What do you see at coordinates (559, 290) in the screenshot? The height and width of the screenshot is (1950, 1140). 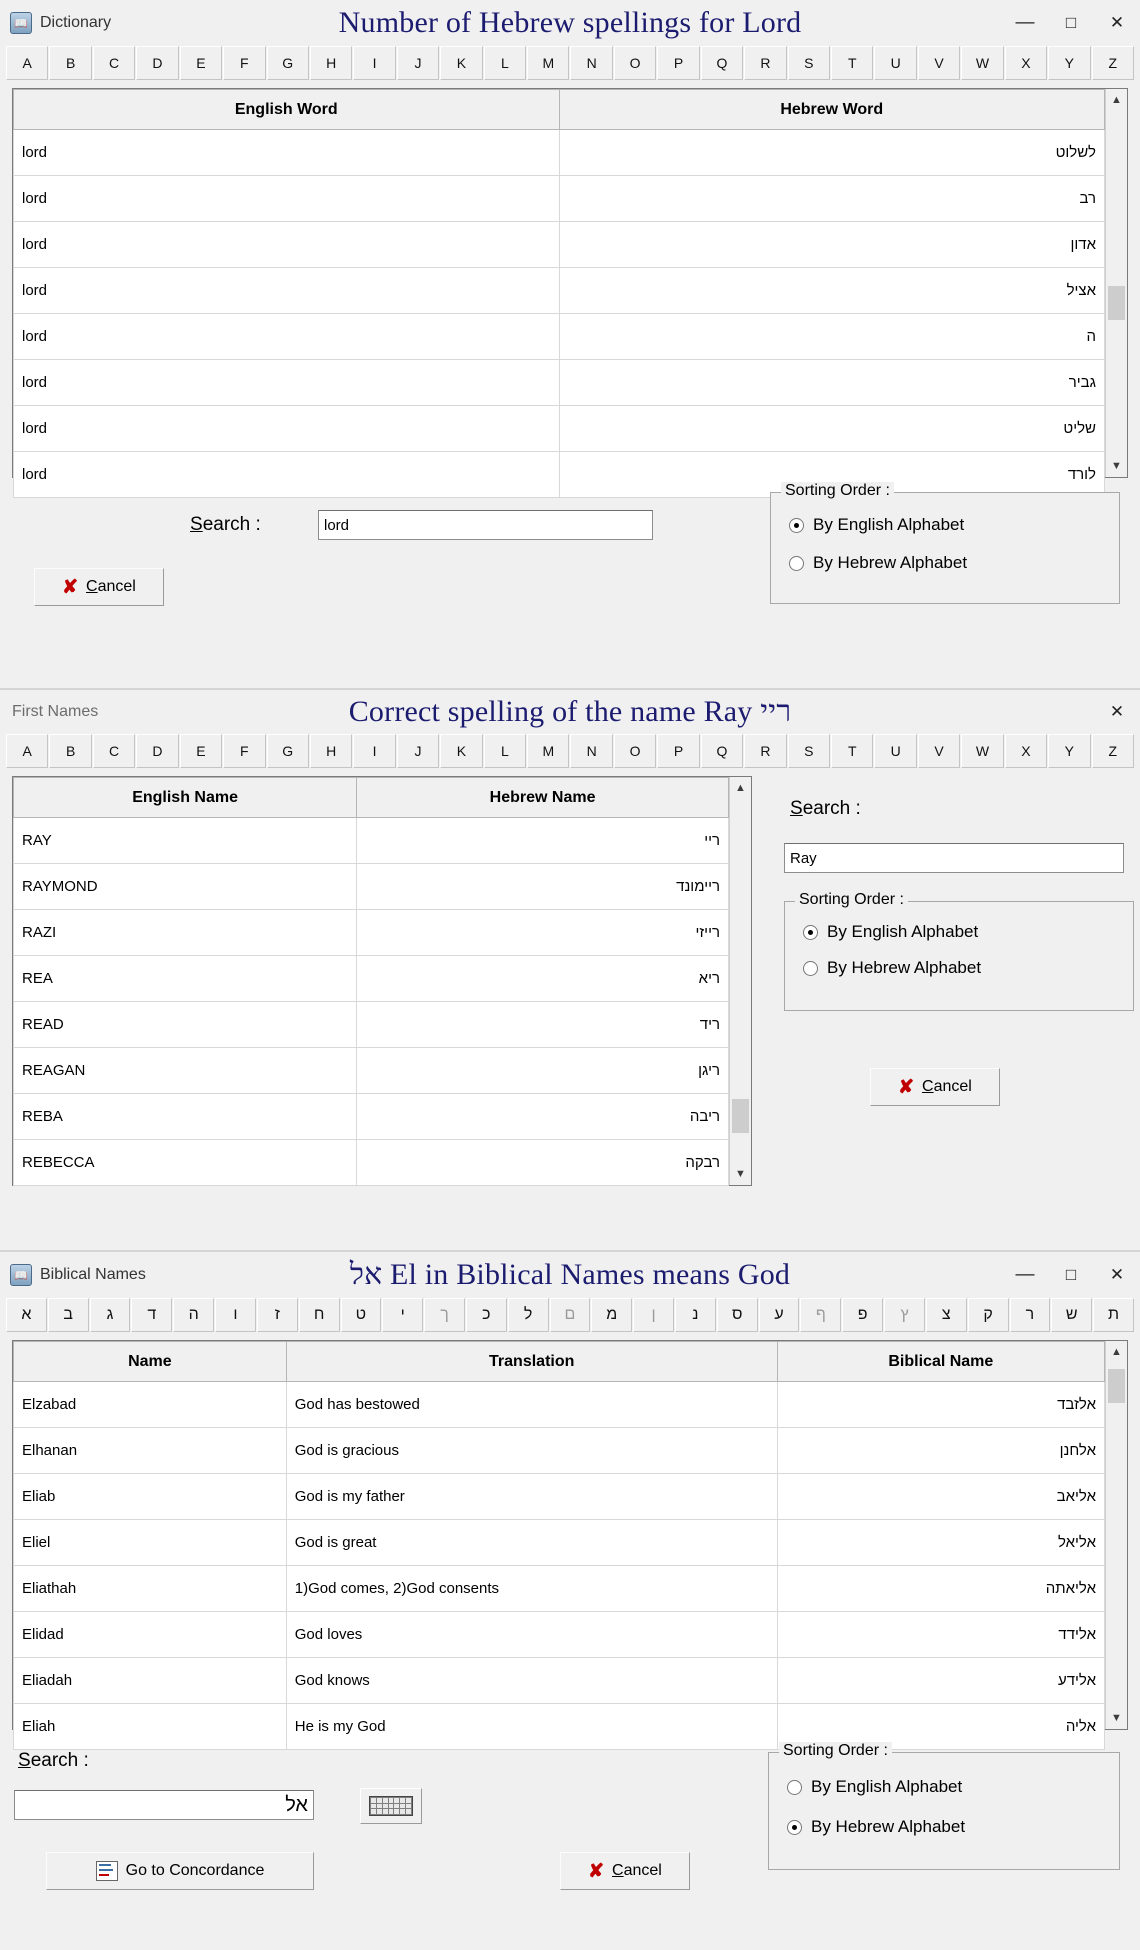 I see `table-row: lord אציל` at bounding box center [559, 290].